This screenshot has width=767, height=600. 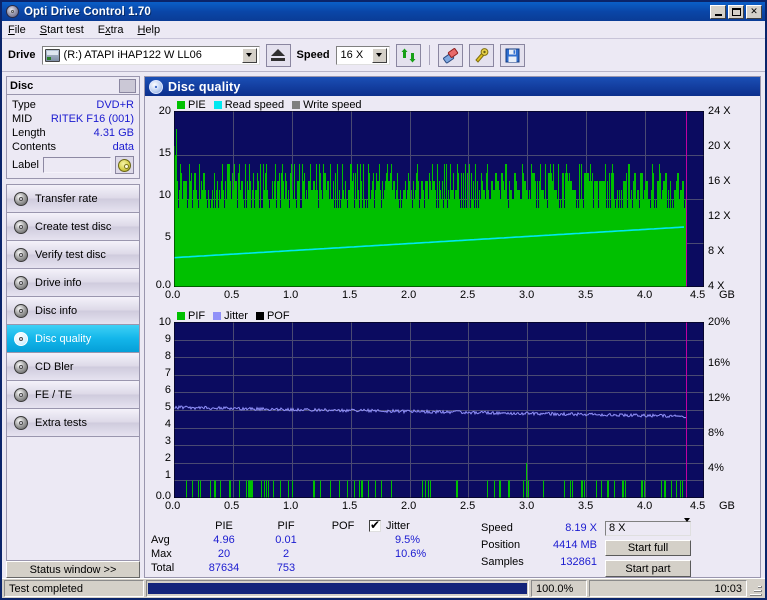 What do you see at coordinates (54, 394) in the screenshot?
I see `sidebar-item-label: FE / TE` at bounding box center [54, 394].